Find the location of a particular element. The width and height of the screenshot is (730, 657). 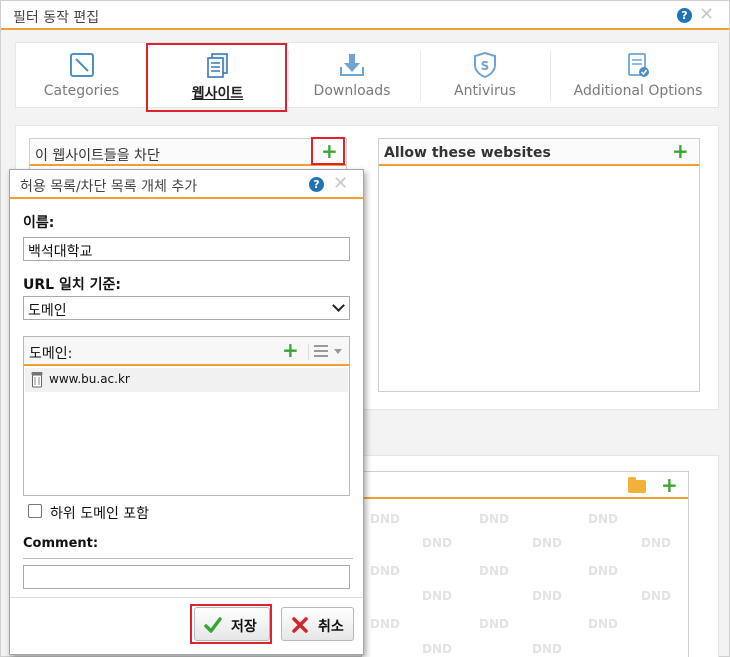

dialog-titlebar: 허용 목록/차단 목록 개체 추가 ? ✕ is located at coordinates (186, 184).